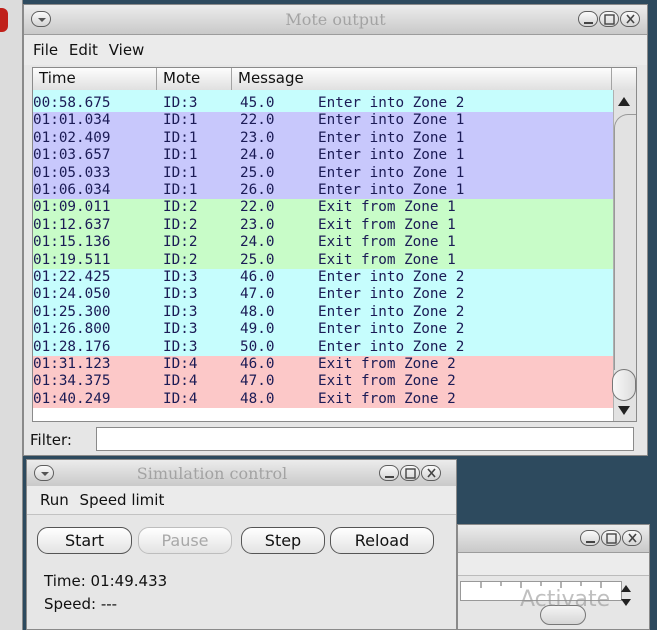 The width and height of the screenshot is (657, 630). I want to click on activate-watermark: Activate, so click(565, 599).